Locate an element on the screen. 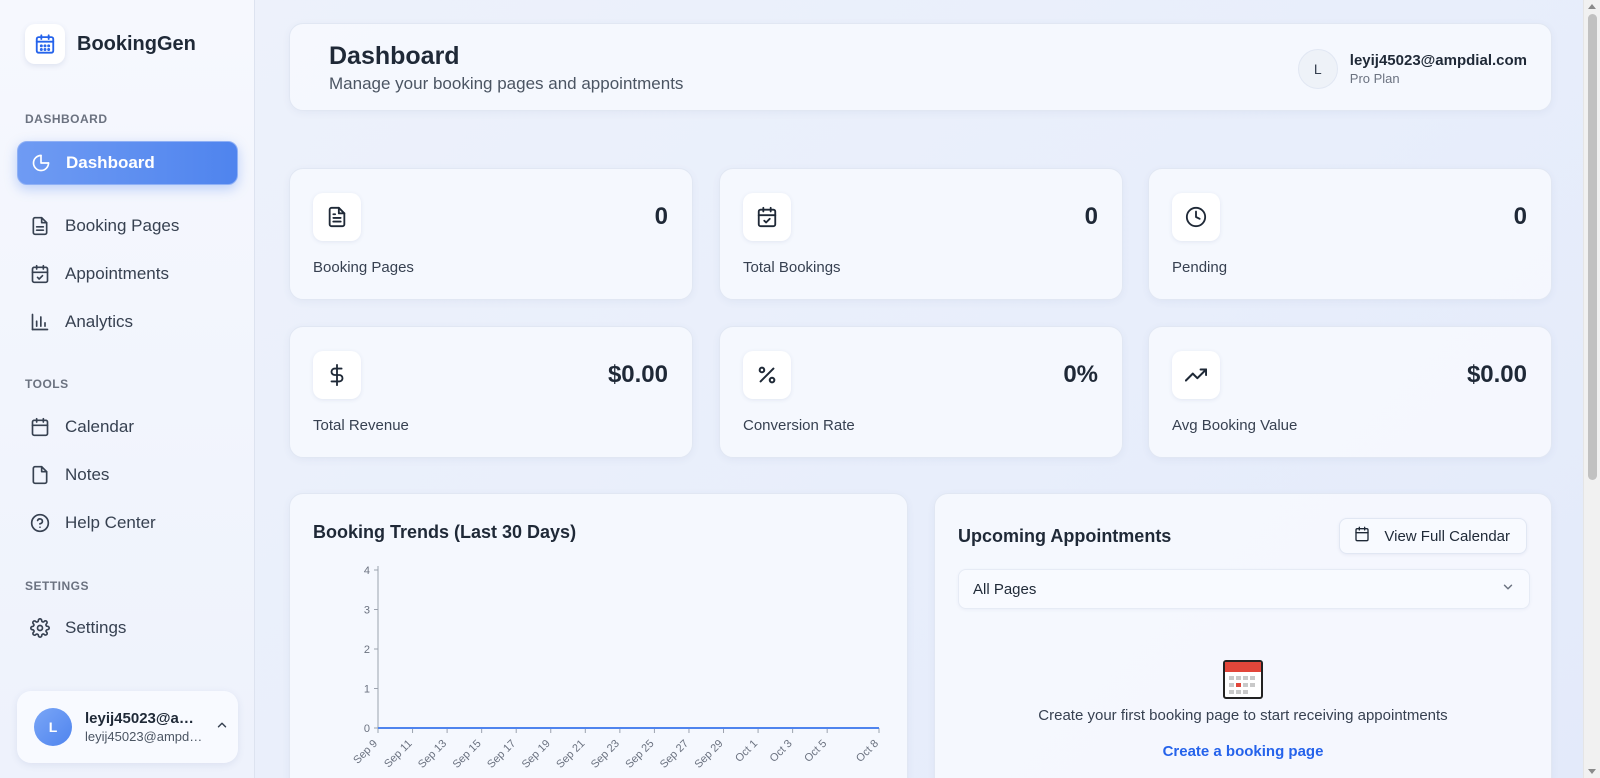 The image size is (1600, 778). sidebar-item-label: Appointments is located at coordinates (117, 273).